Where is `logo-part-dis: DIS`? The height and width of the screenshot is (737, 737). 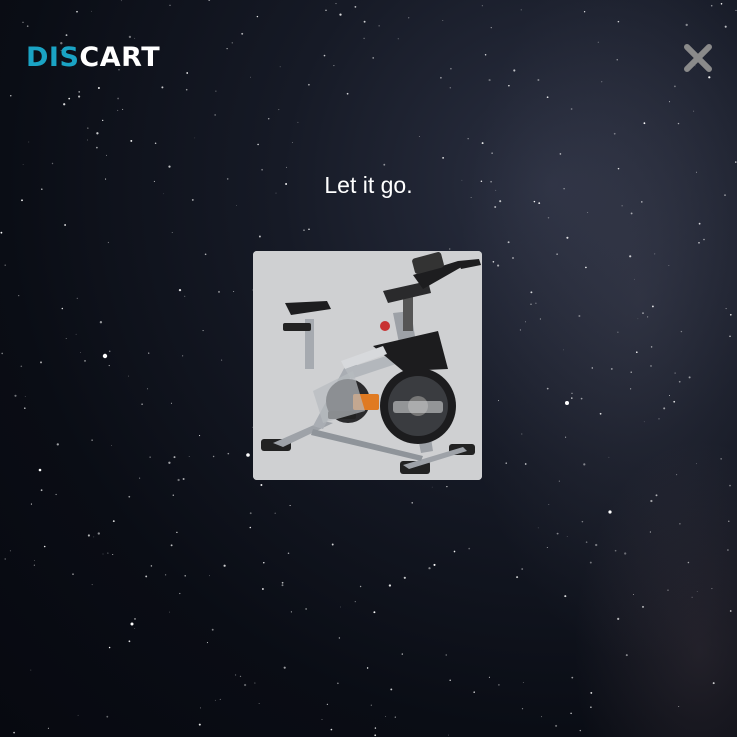 logo-part-dis: DIS is located at coordinates (53, 57).